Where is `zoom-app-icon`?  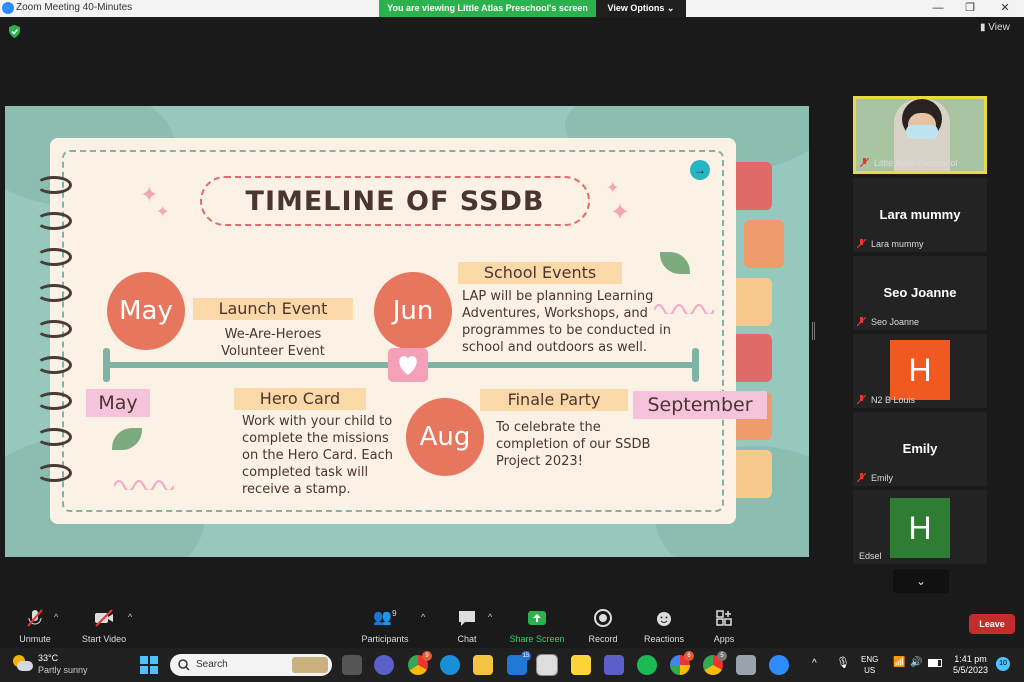
zoom-app-icon is located at coordinates (8, 8).